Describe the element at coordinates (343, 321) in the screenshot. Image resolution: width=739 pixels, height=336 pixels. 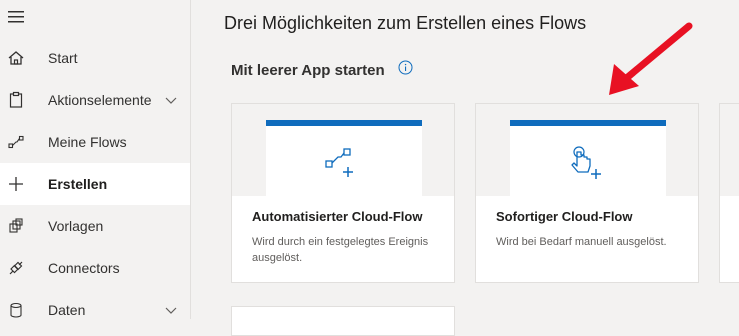
I see `card-partial-bottom` at that location.